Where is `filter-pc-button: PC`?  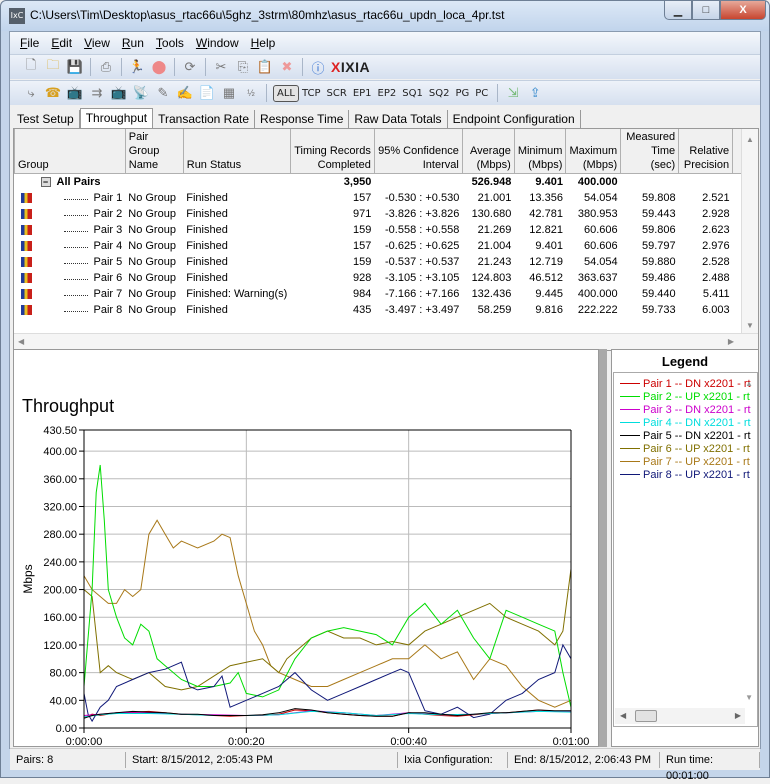 filter-pc-button: PC is located at coordinates (481, 93).